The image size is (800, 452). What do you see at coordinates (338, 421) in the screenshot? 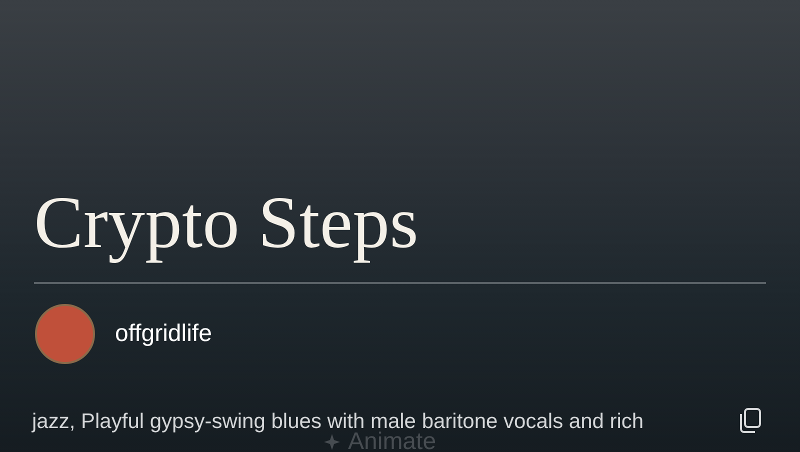
I see `song-description: jazz, Playful gypsy-swing blues with male baritone vocals and rich` at bounding box center [338, 421].